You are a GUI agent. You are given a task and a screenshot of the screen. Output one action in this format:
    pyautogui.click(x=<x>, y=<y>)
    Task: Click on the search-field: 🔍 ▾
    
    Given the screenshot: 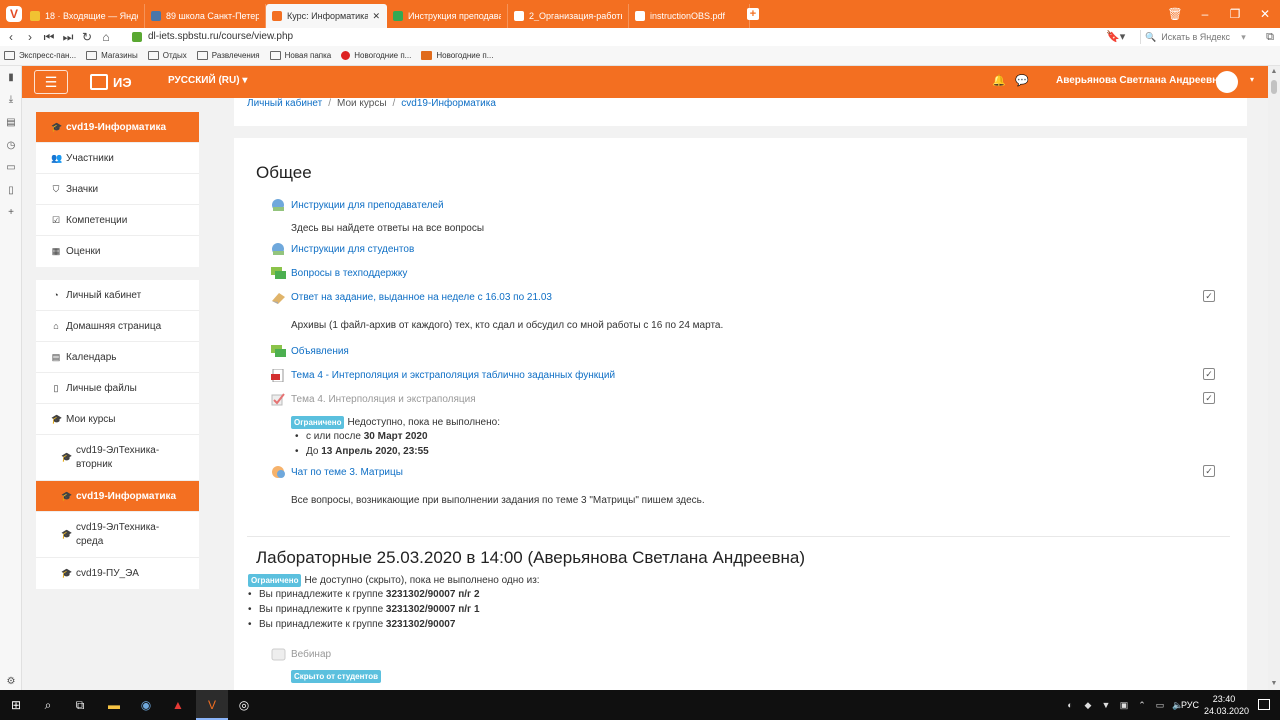 What is the action you would take?
    pyautogui.click(x=1196, y=37)
    